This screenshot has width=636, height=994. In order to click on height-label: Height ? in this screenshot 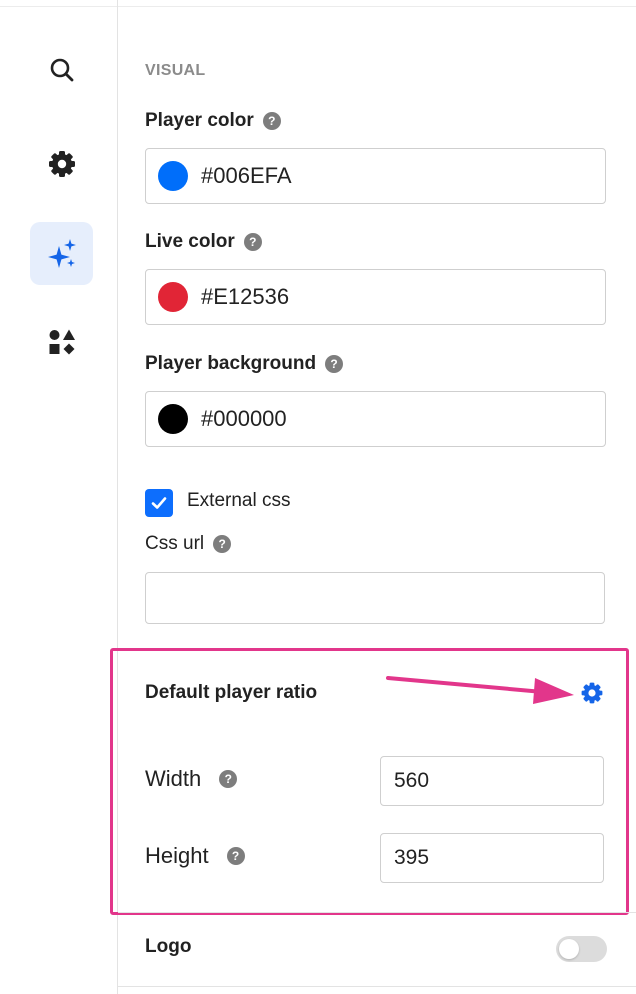, I will do `click(195, 856)`.